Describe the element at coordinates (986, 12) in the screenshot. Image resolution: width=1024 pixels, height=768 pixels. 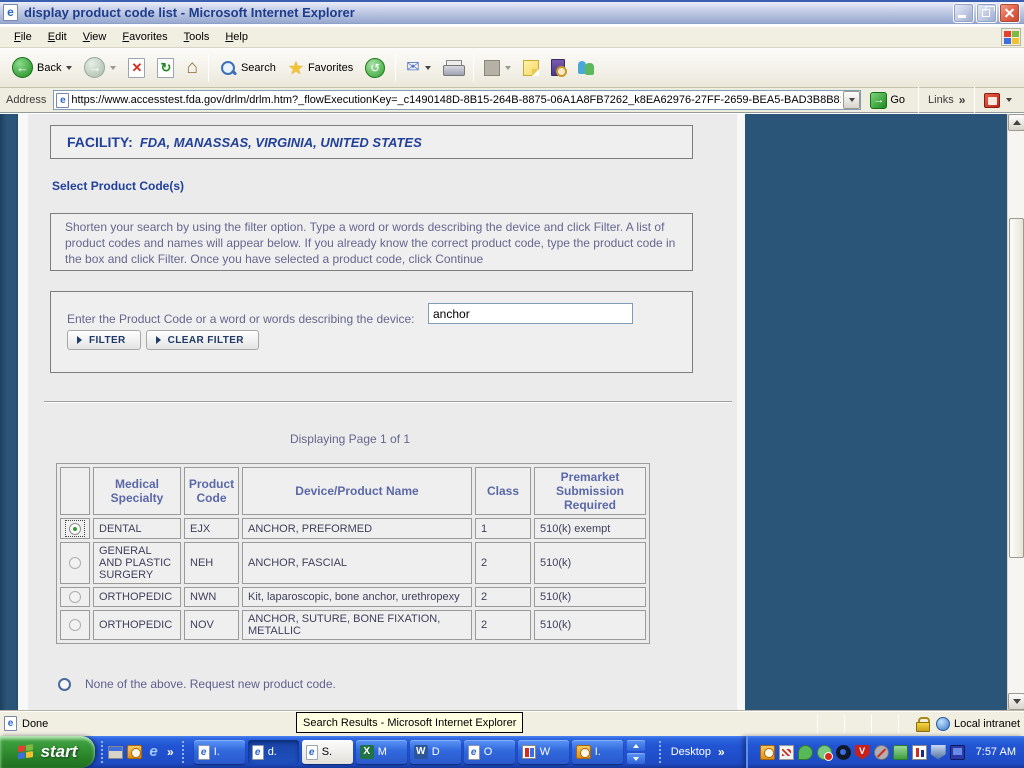
I see `restore-button` at that location.